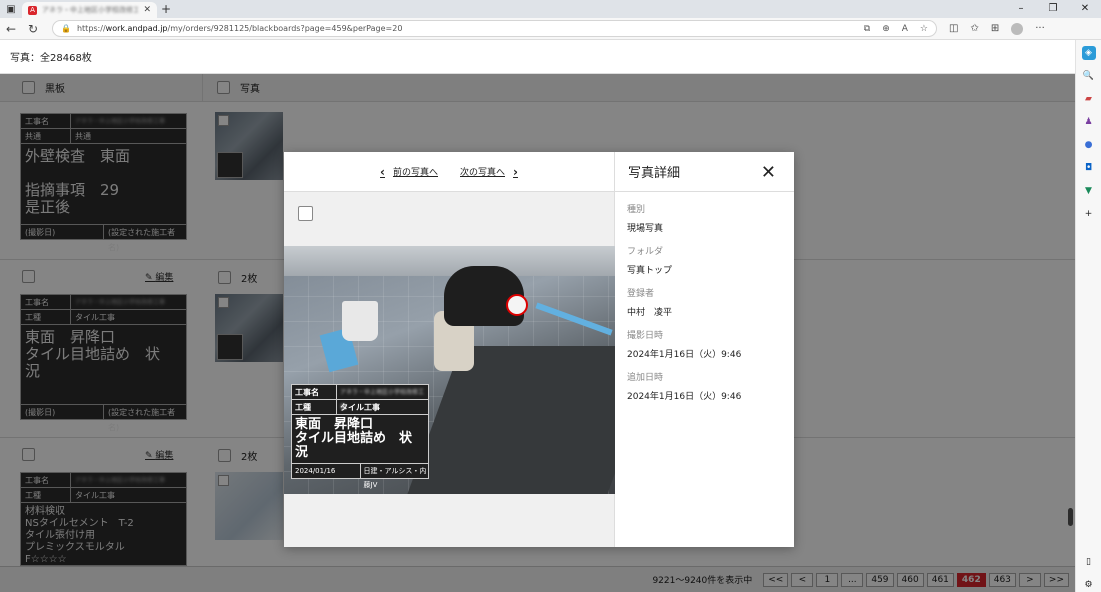  I want to click on copilot-icon: ◈, so click(1088, 53).